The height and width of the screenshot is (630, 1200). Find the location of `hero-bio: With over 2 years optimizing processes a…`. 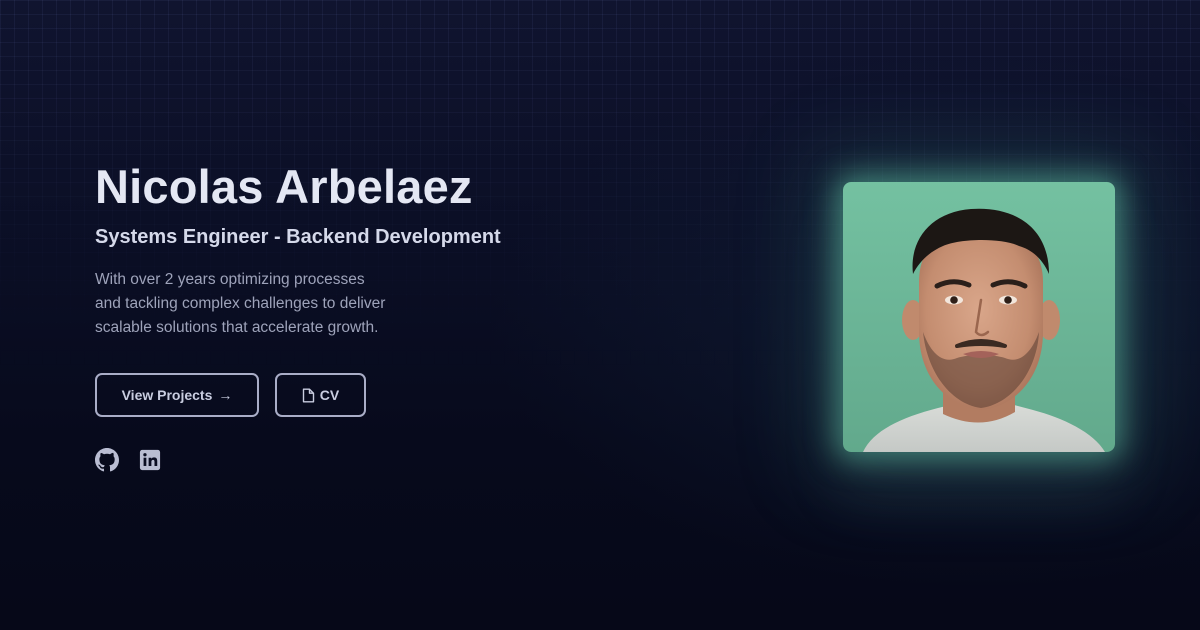

hero-bio: With over 2 years optimizing processes a… is located at coordinates (265, 304).